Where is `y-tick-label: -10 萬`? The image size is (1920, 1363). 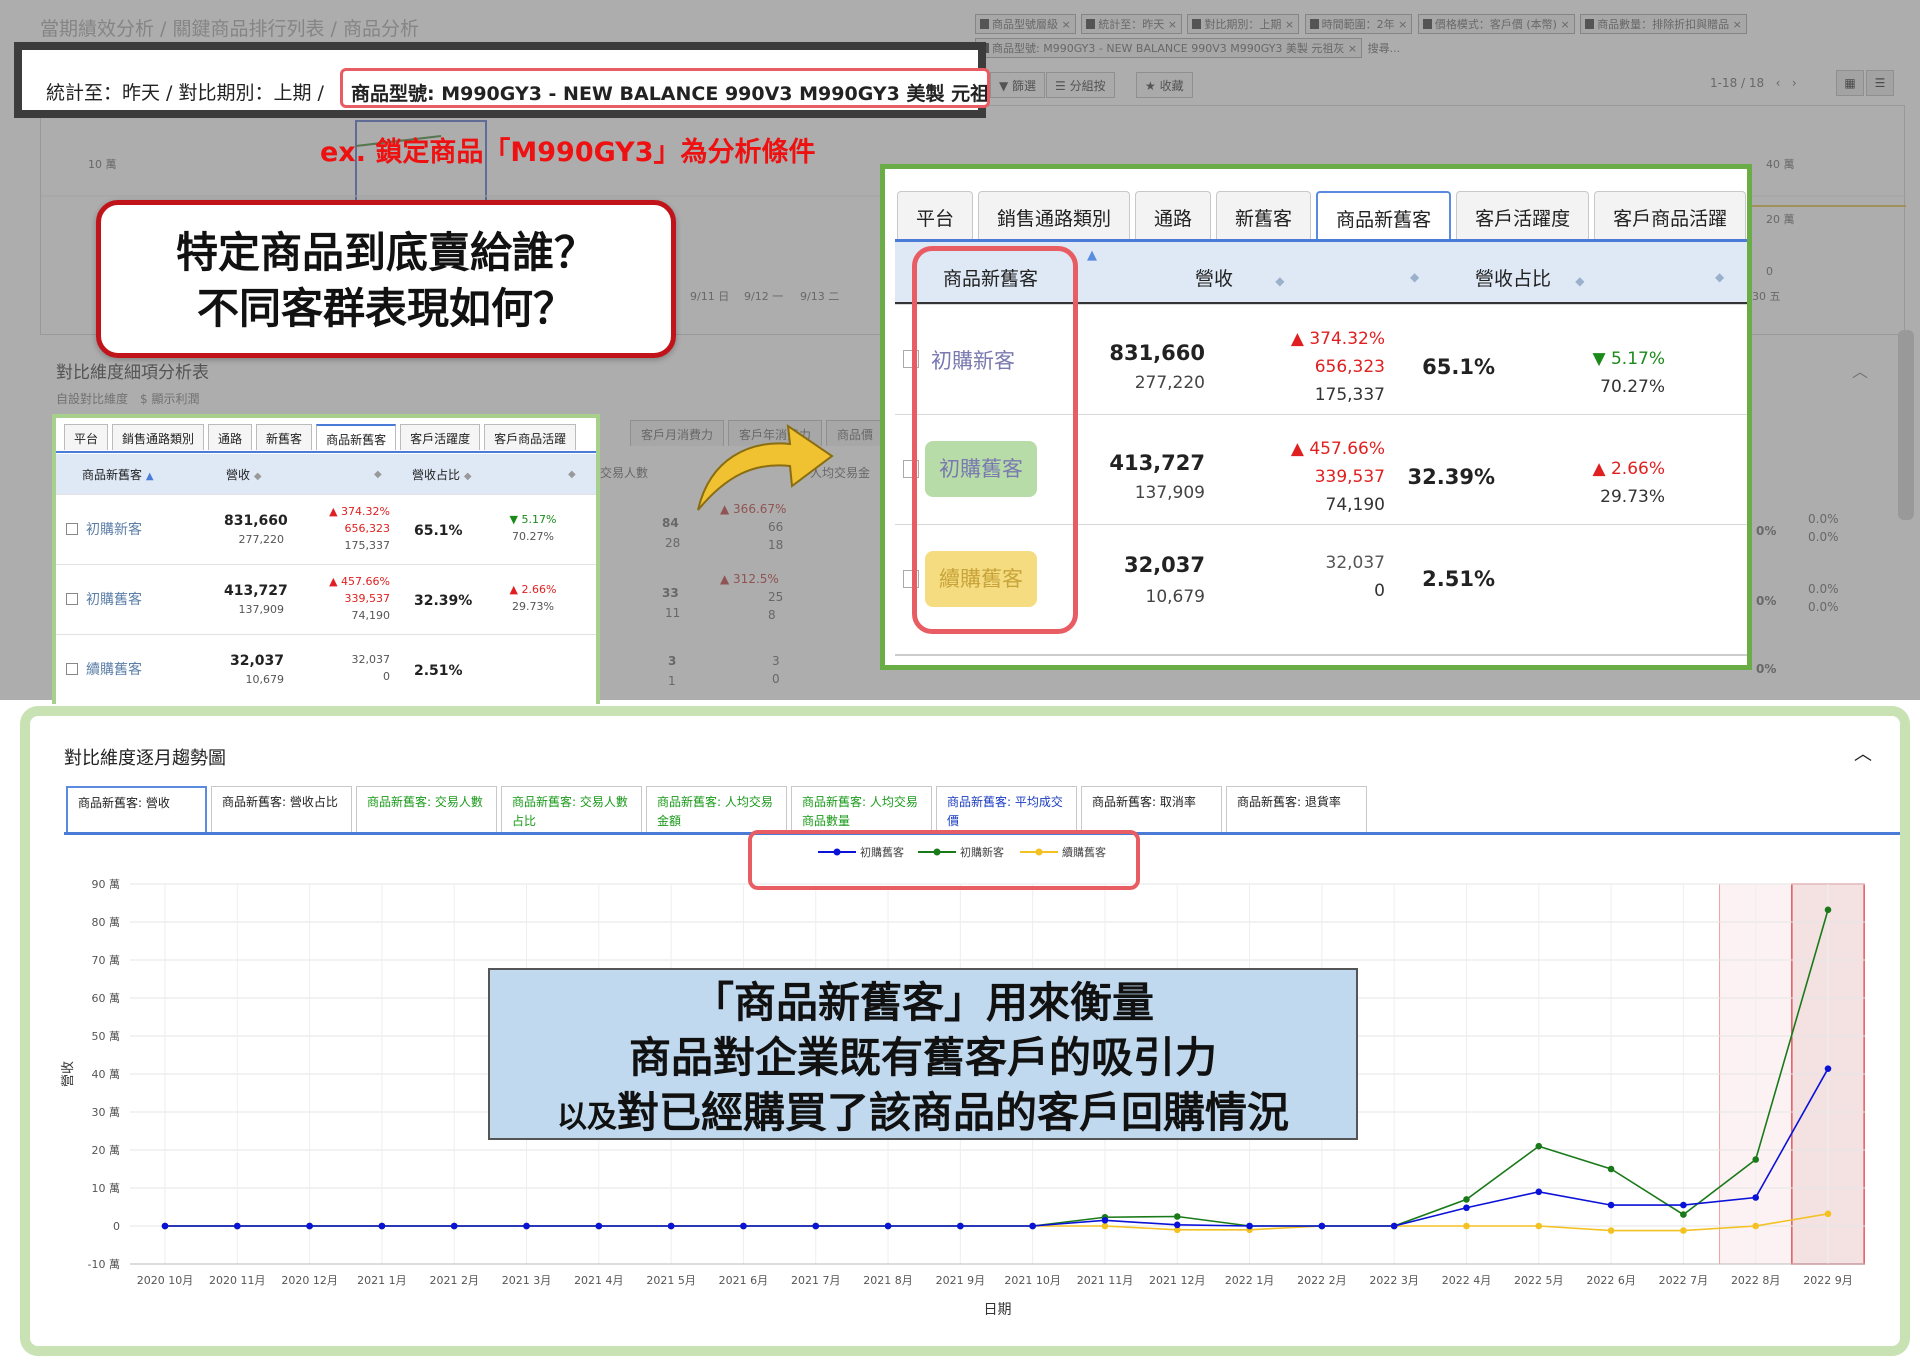 y-tick-label: -10 萬 is located at coordinates (104, 1264).